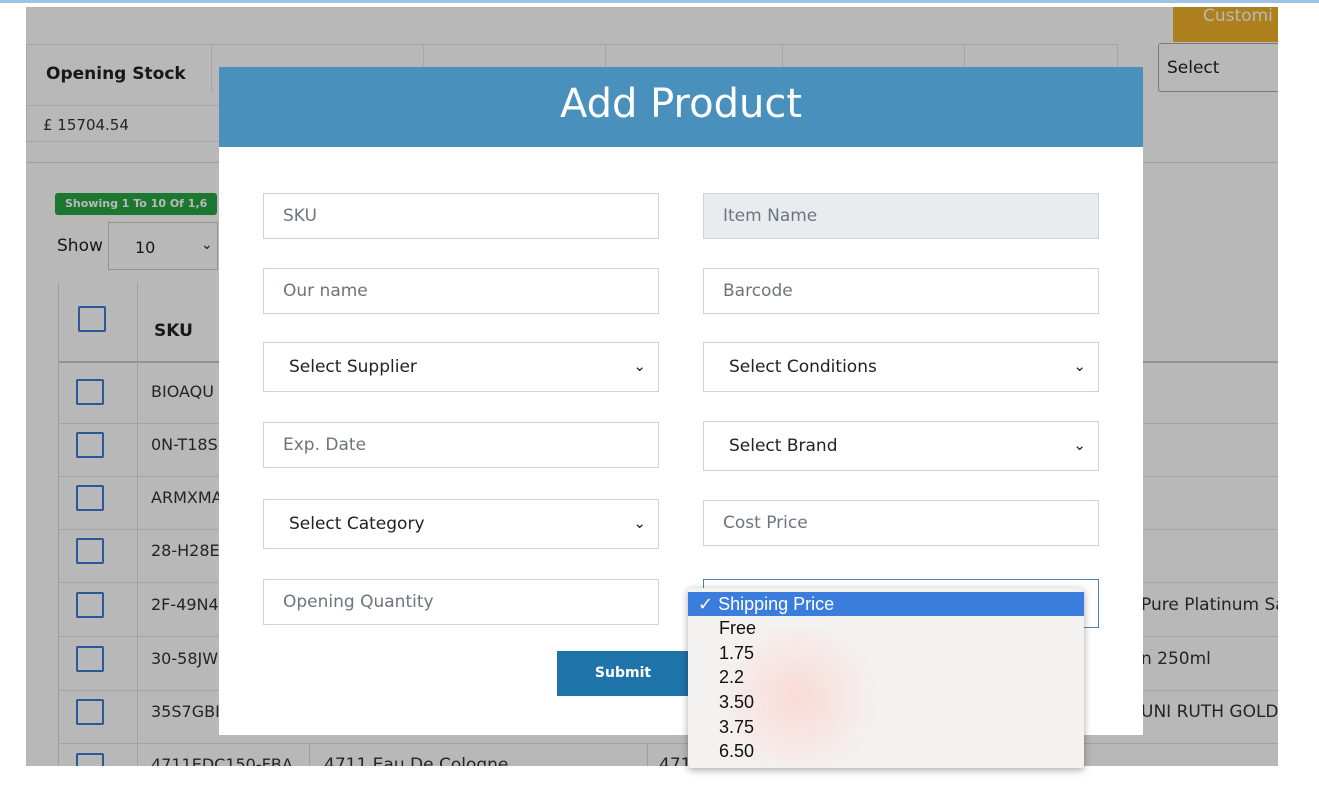 This screenshot has height=791, width=1319. What do you see at coordinates (886, 653) in the screenshot?
I see `dropdown-option: 1.75` at bounding box center [886, 653].